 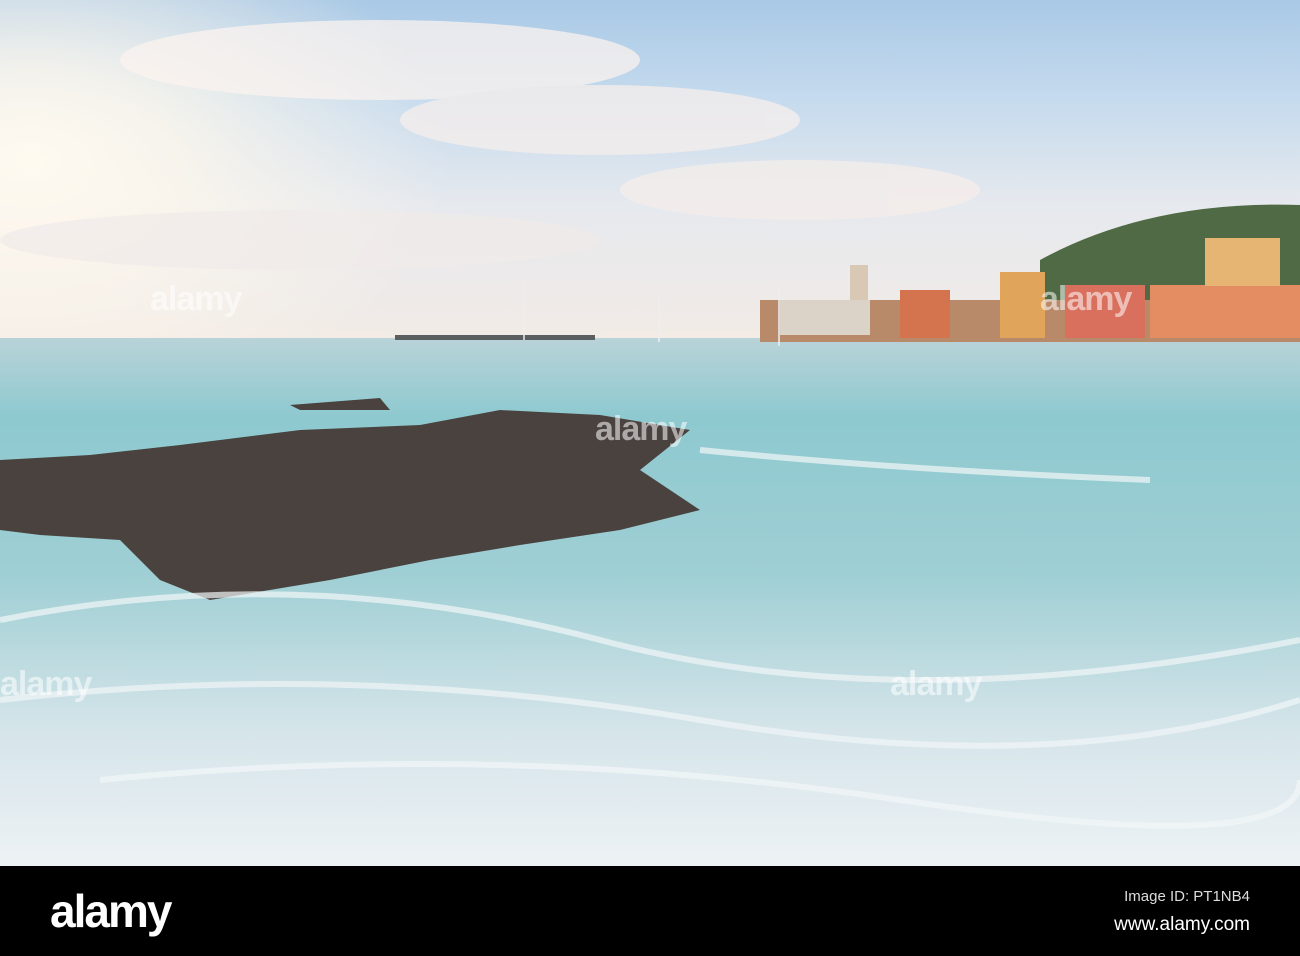 What do you see at coordinates (1187, 896) in the screenshot?
I see `image-id: Image ID: PT1NB4` at bounding box center [1187, 896].